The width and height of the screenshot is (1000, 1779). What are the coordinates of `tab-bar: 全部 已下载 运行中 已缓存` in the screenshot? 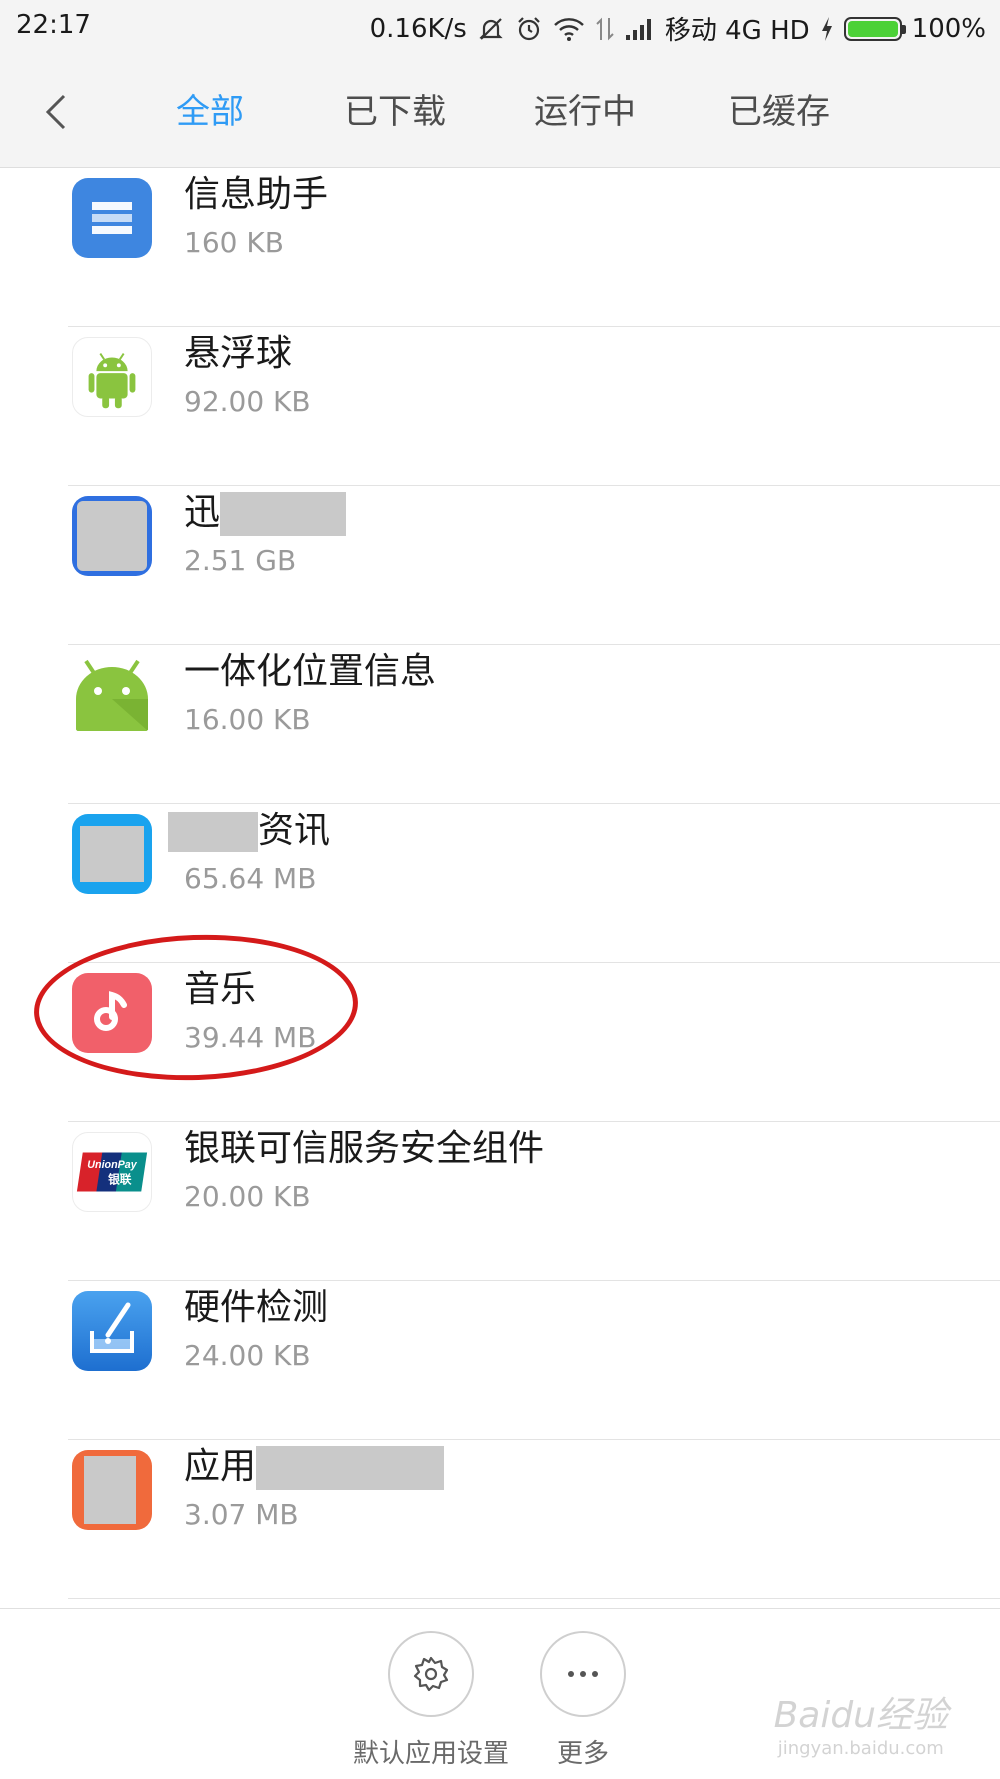 It's located at (509, 112).